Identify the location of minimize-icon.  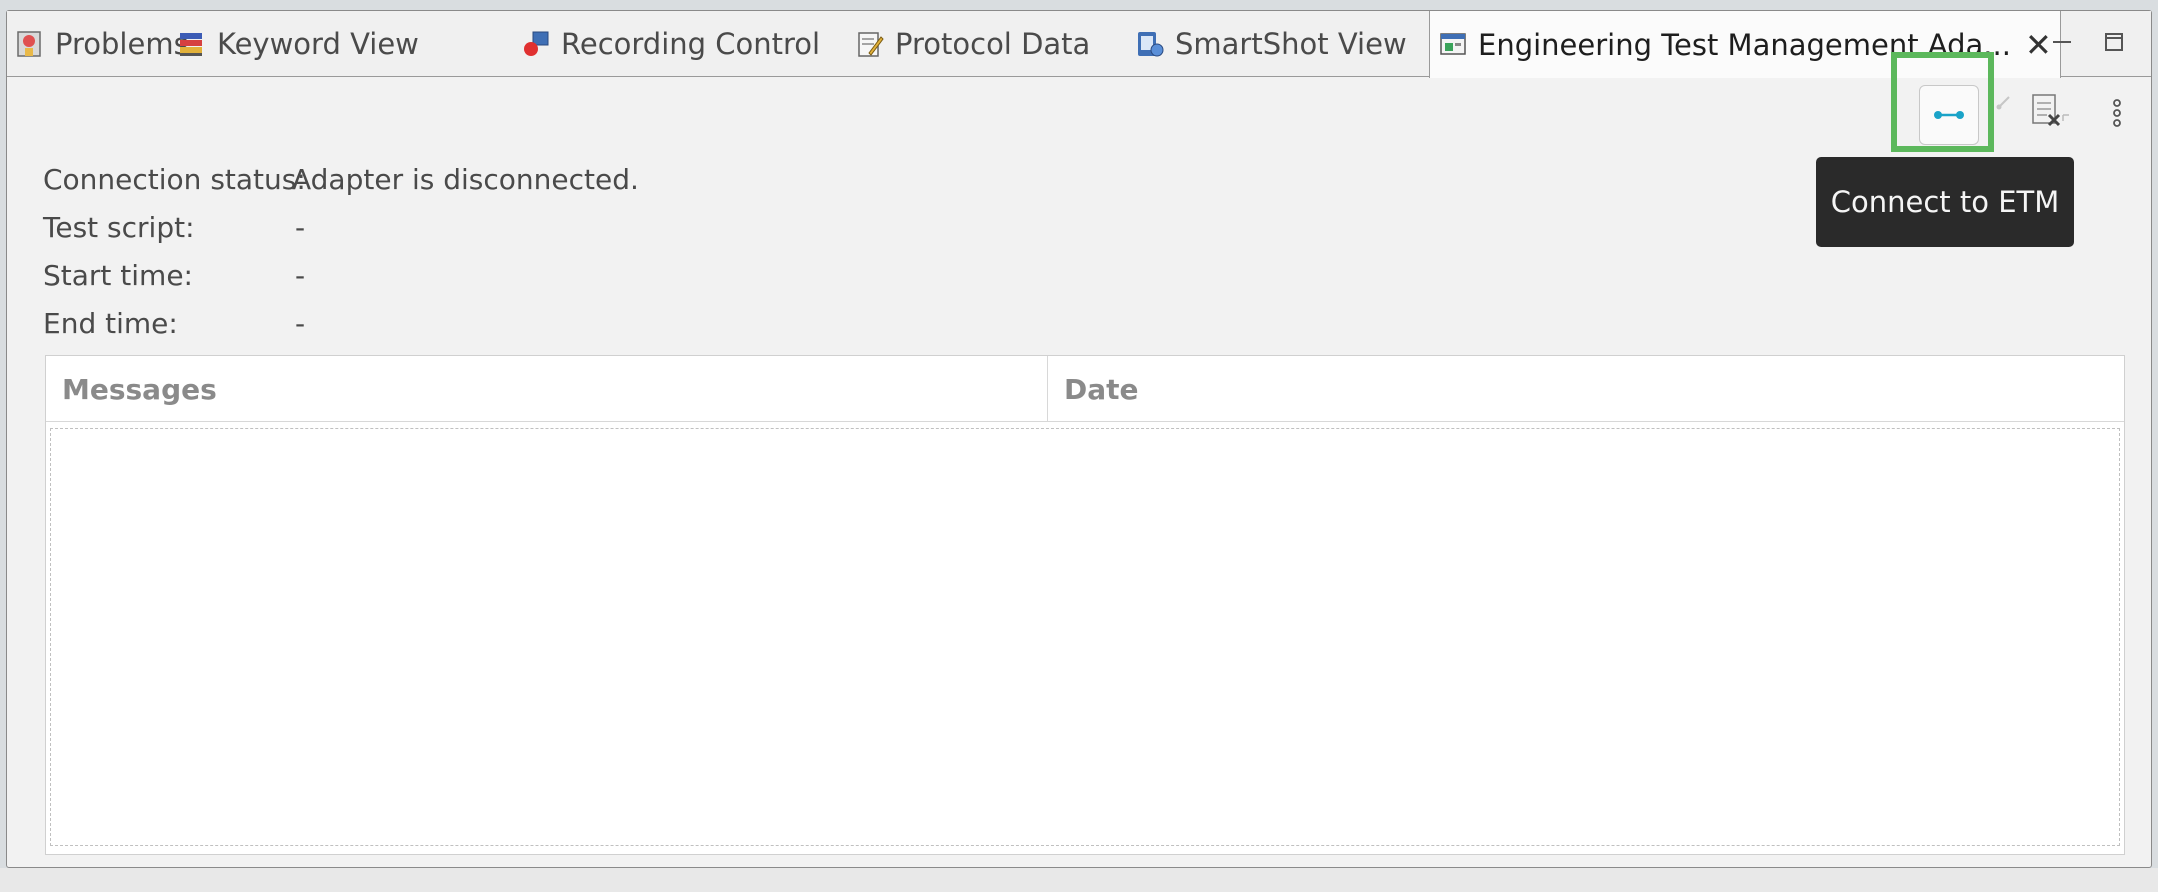
(2062, 42).